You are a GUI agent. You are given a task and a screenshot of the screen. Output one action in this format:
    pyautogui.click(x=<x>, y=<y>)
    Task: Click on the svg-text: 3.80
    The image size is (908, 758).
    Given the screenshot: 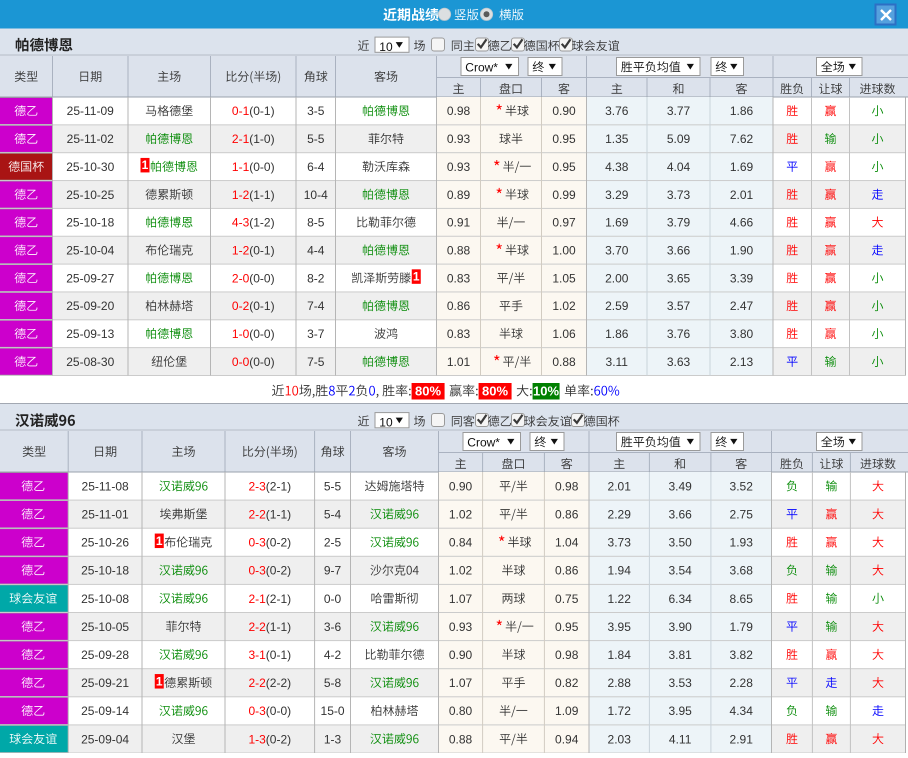 What is the action you would take?
    pyautogui.click(x=742, y=334)
    